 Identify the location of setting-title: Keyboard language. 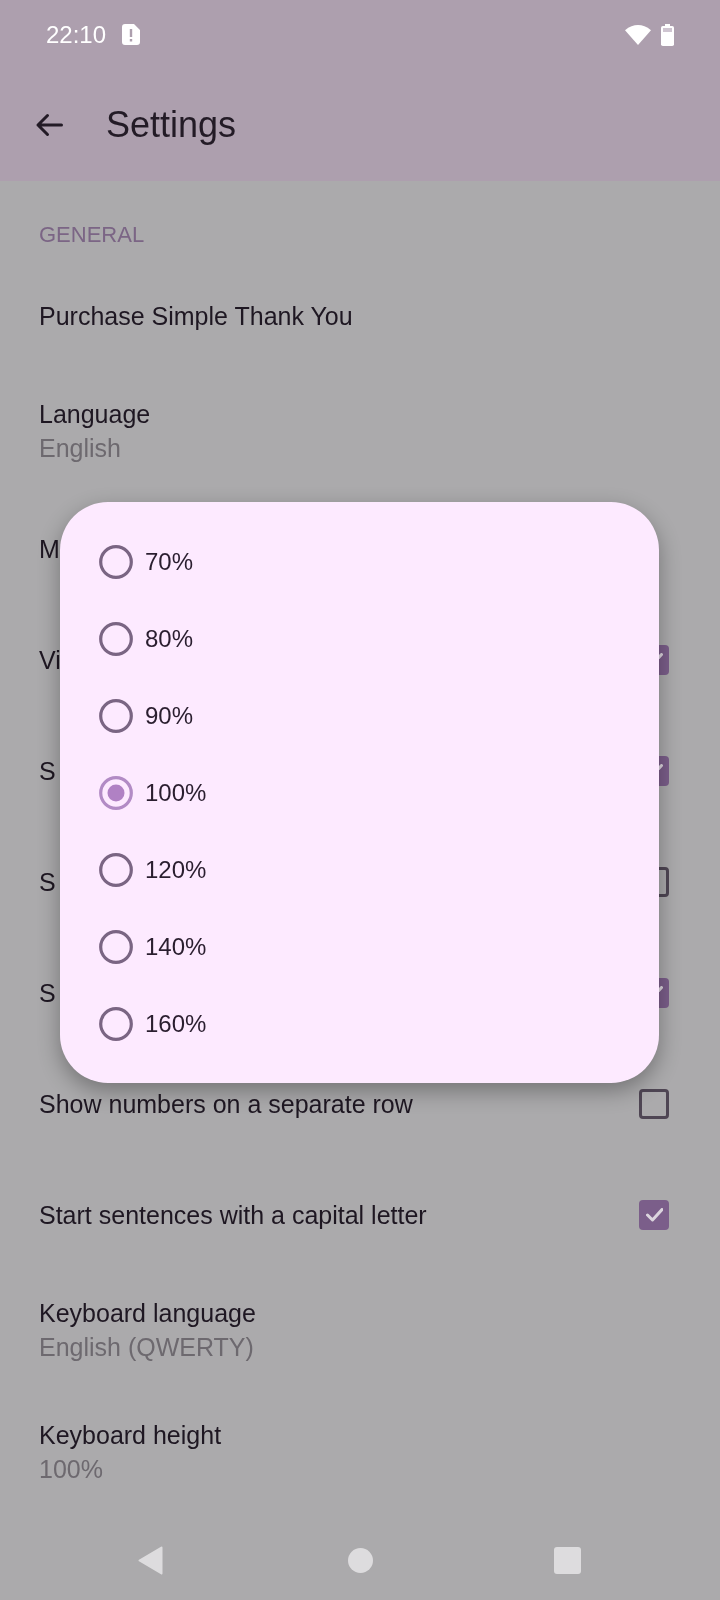
(147, 1313).